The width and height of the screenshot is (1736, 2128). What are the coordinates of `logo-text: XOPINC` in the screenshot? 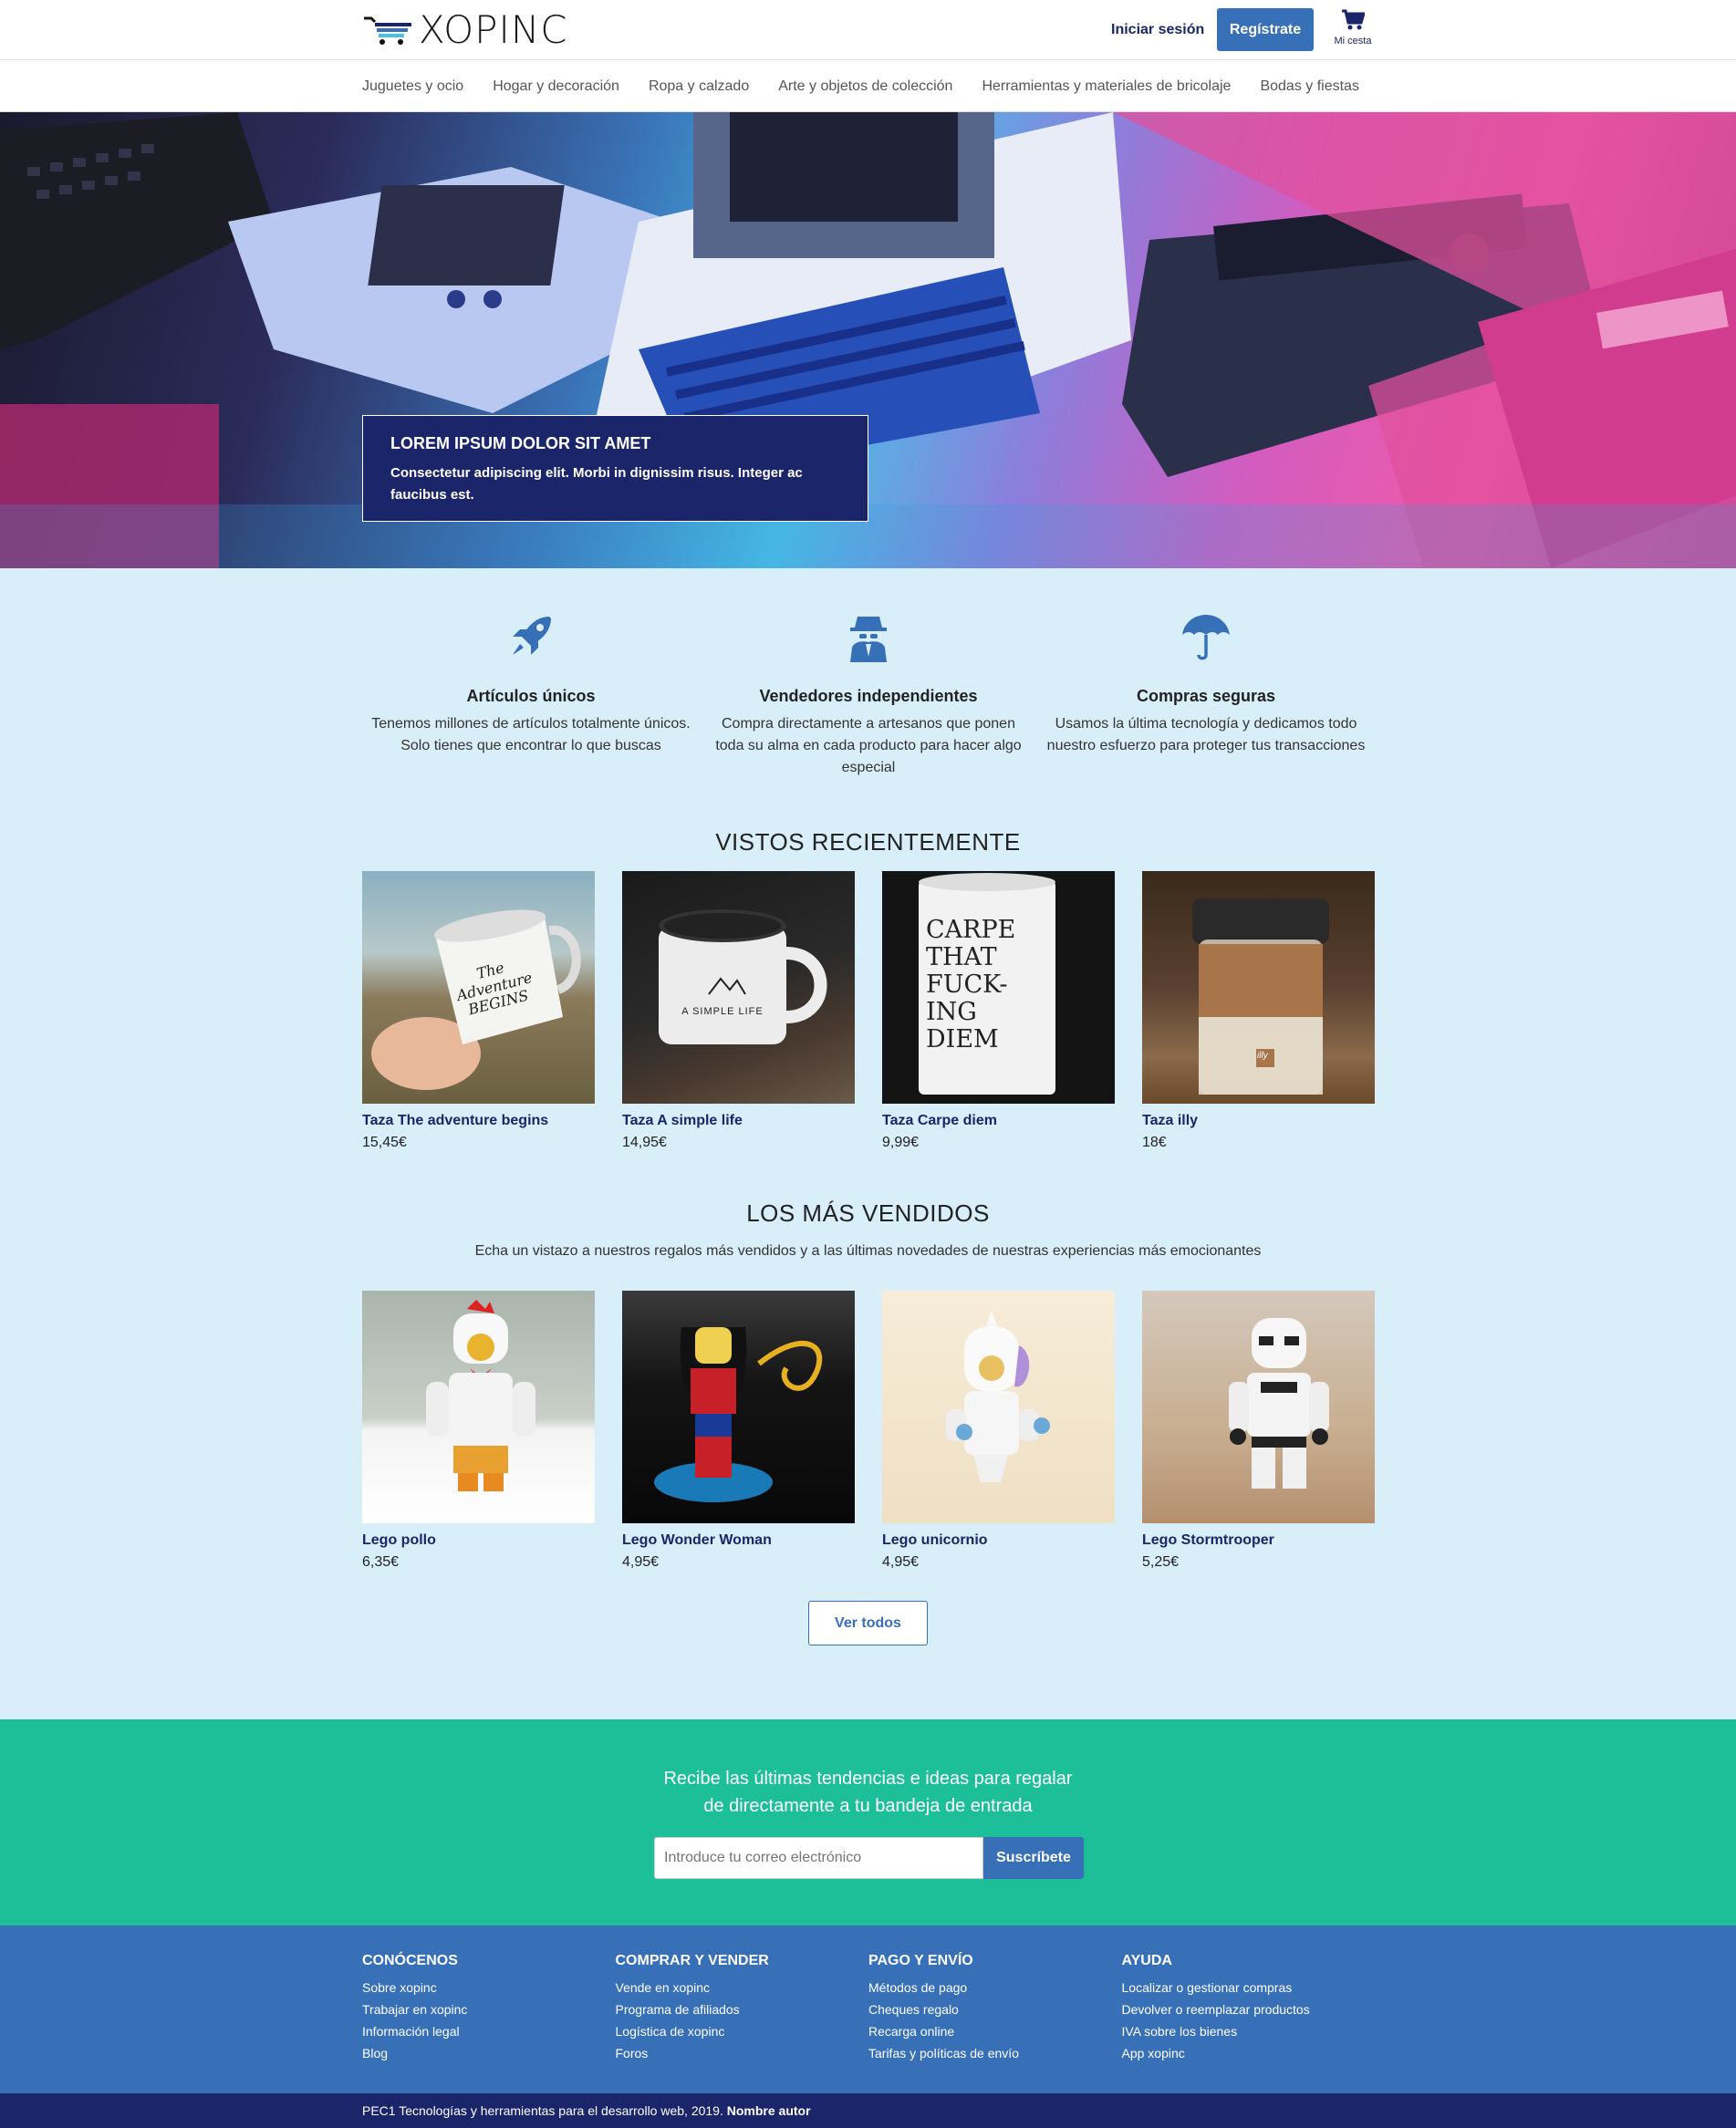 It's located at (493, 29).